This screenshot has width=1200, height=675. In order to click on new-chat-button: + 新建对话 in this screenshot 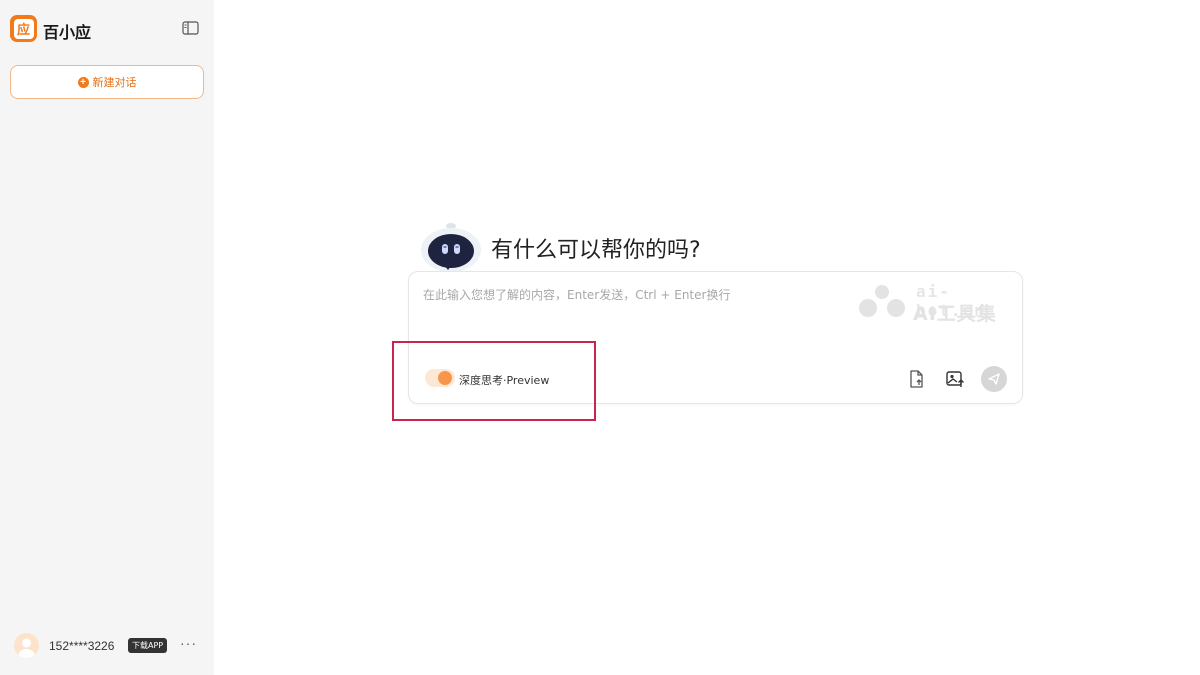, I will do `click(107, 82)`.